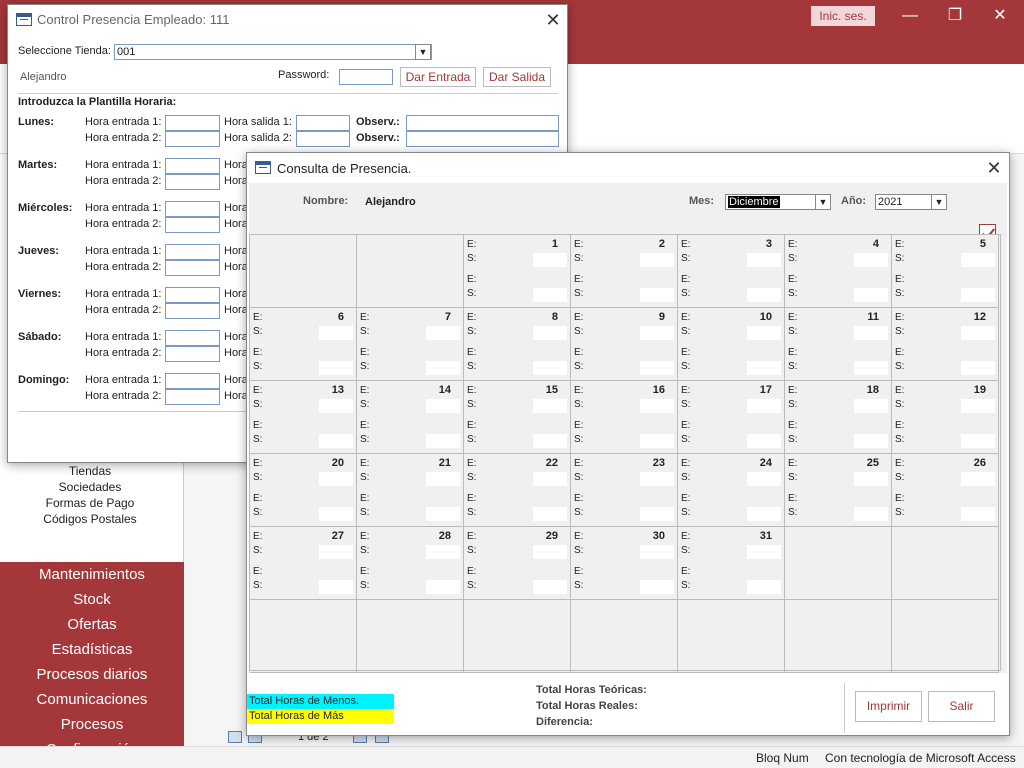  What do you see at coordinates (92, 724) in the screenshot?
I see `menu-procesos: Procesos` at bounding box center [92, 724].